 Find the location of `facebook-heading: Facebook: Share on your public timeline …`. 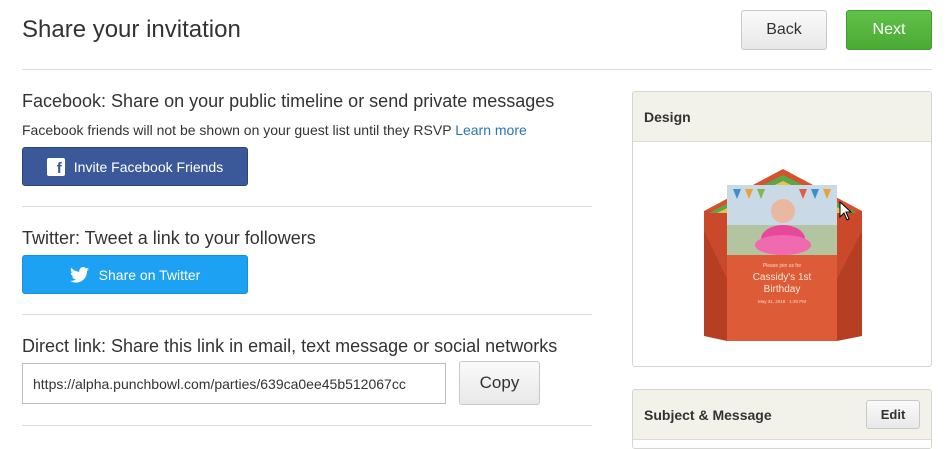

facebook-heading: Facebook: Share on your public timeline … is located at coordinates (288, 101).